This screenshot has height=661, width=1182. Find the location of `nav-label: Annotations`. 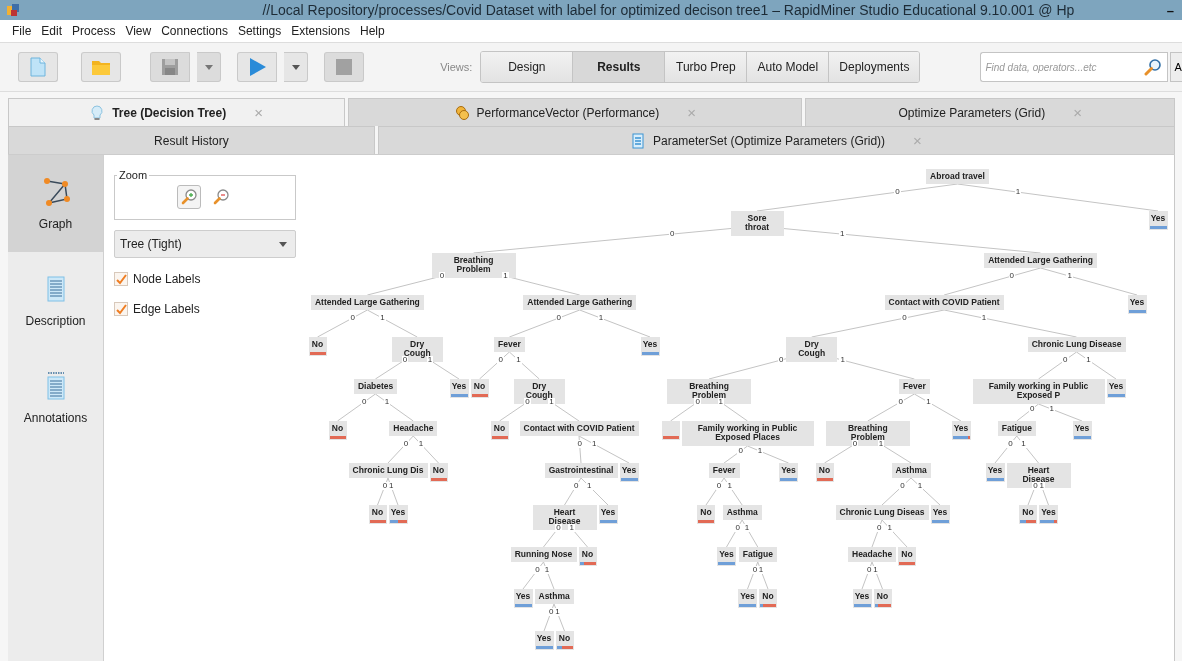

nav-label: Annotations is located at coordinates (55, 417).